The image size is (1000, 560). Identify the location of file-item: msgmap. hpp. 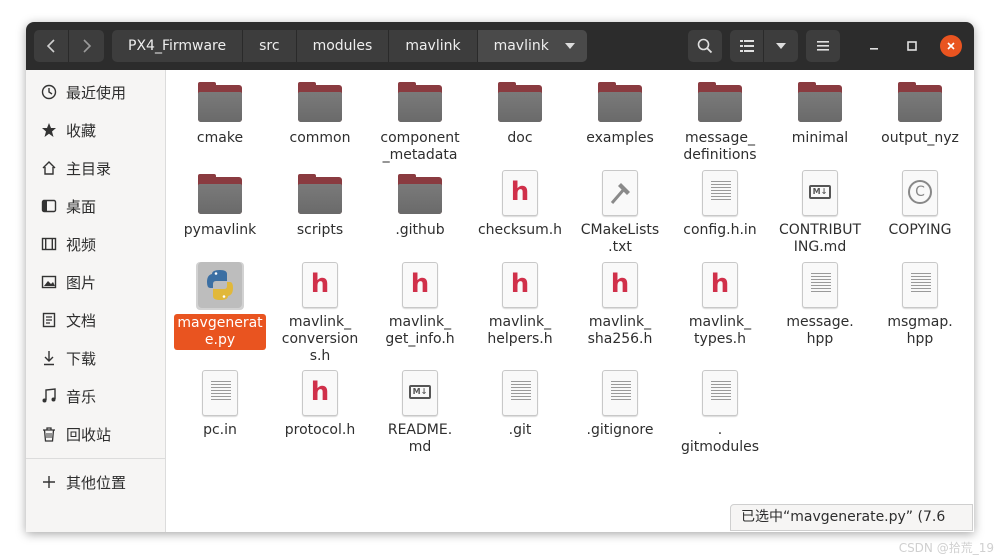
(920, 305).